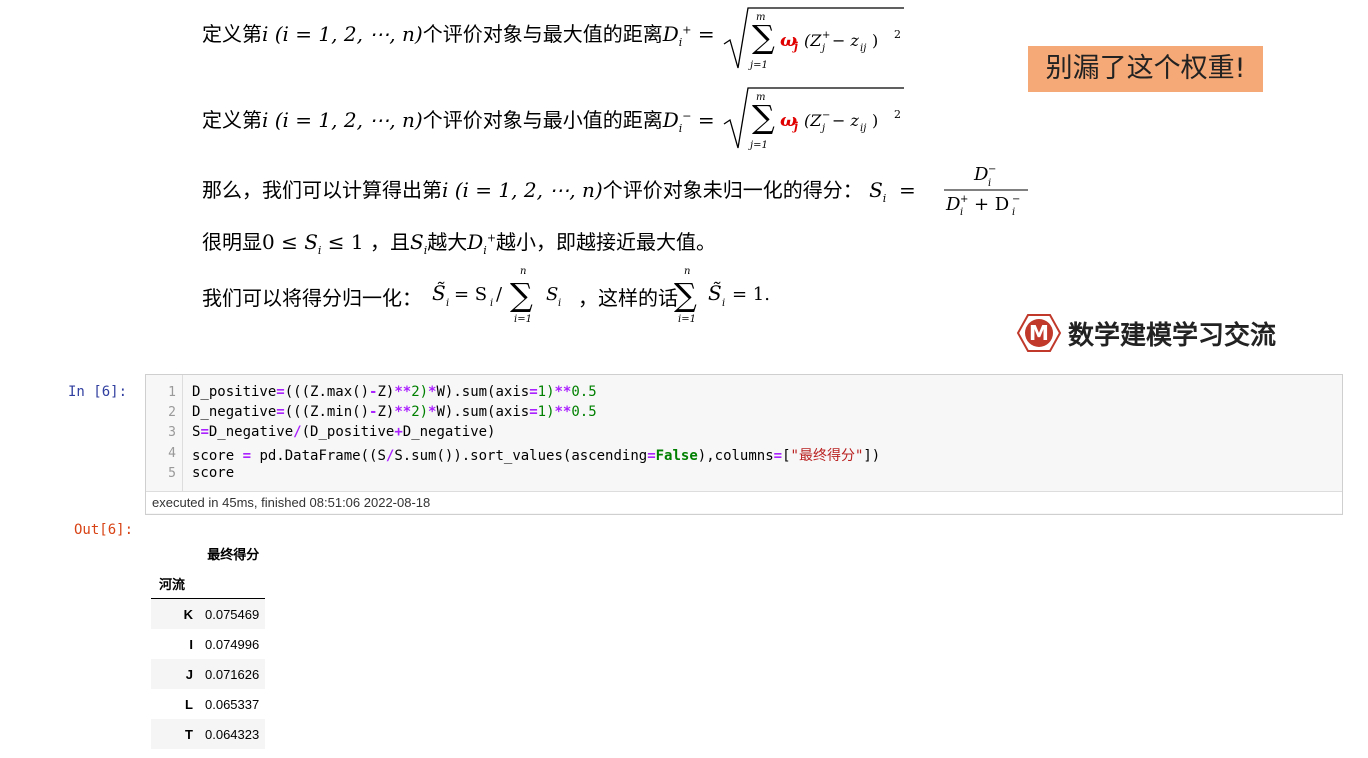 The height and width of the screenshot is (758, 1368). Describe the element at coordinates (232, 704) in the screenshot. I see `row-value: 0.065337` at that location.